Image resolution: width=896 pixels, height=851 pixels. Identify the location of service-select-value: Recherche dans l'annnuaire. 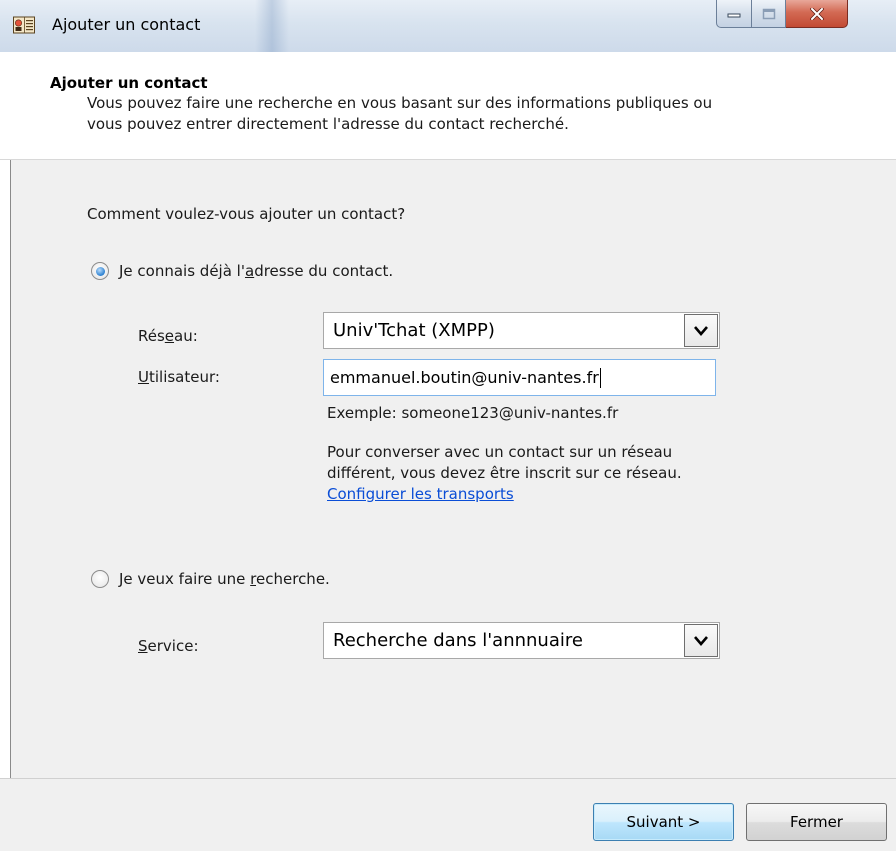
(458, 640).